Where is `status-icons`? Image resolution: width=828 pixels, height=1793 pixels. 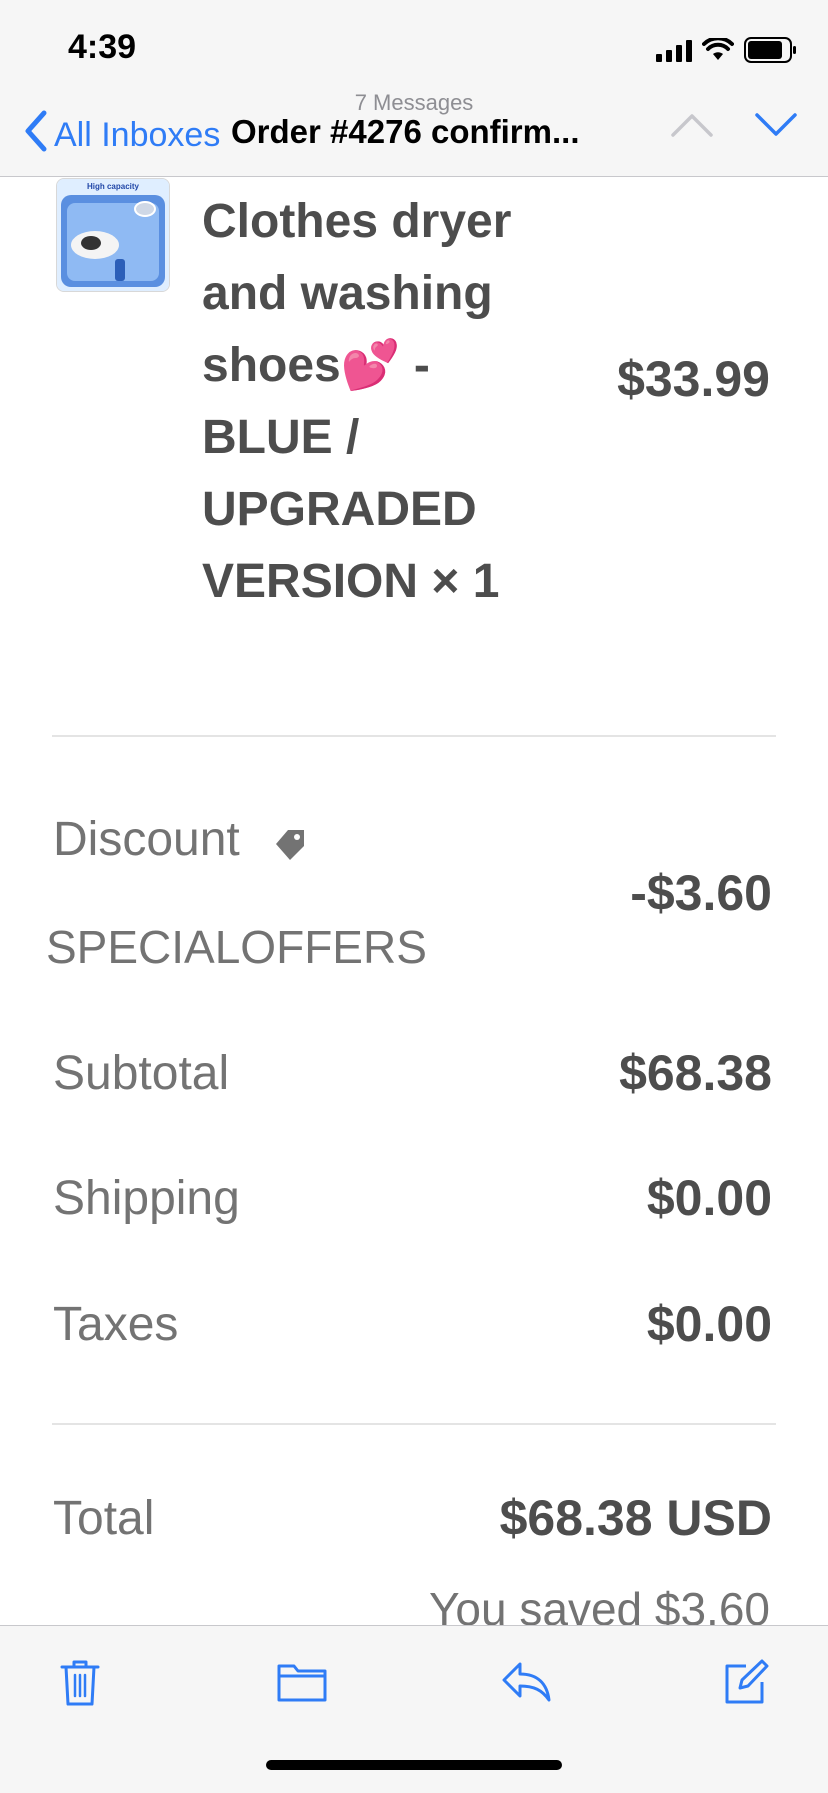
status-icons is located at coordinates (727, 50).